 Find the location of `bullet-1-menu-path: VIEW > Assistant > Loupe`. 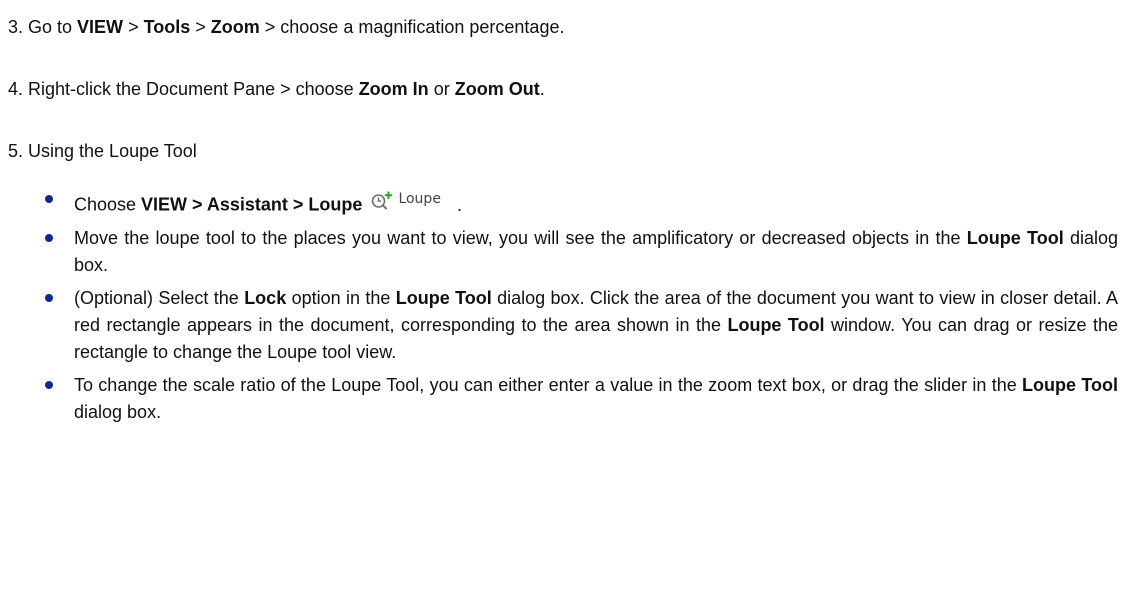

bullet-1-menu-path: VIEW > Assistant > Loupe is located at coordinates (252, 204).